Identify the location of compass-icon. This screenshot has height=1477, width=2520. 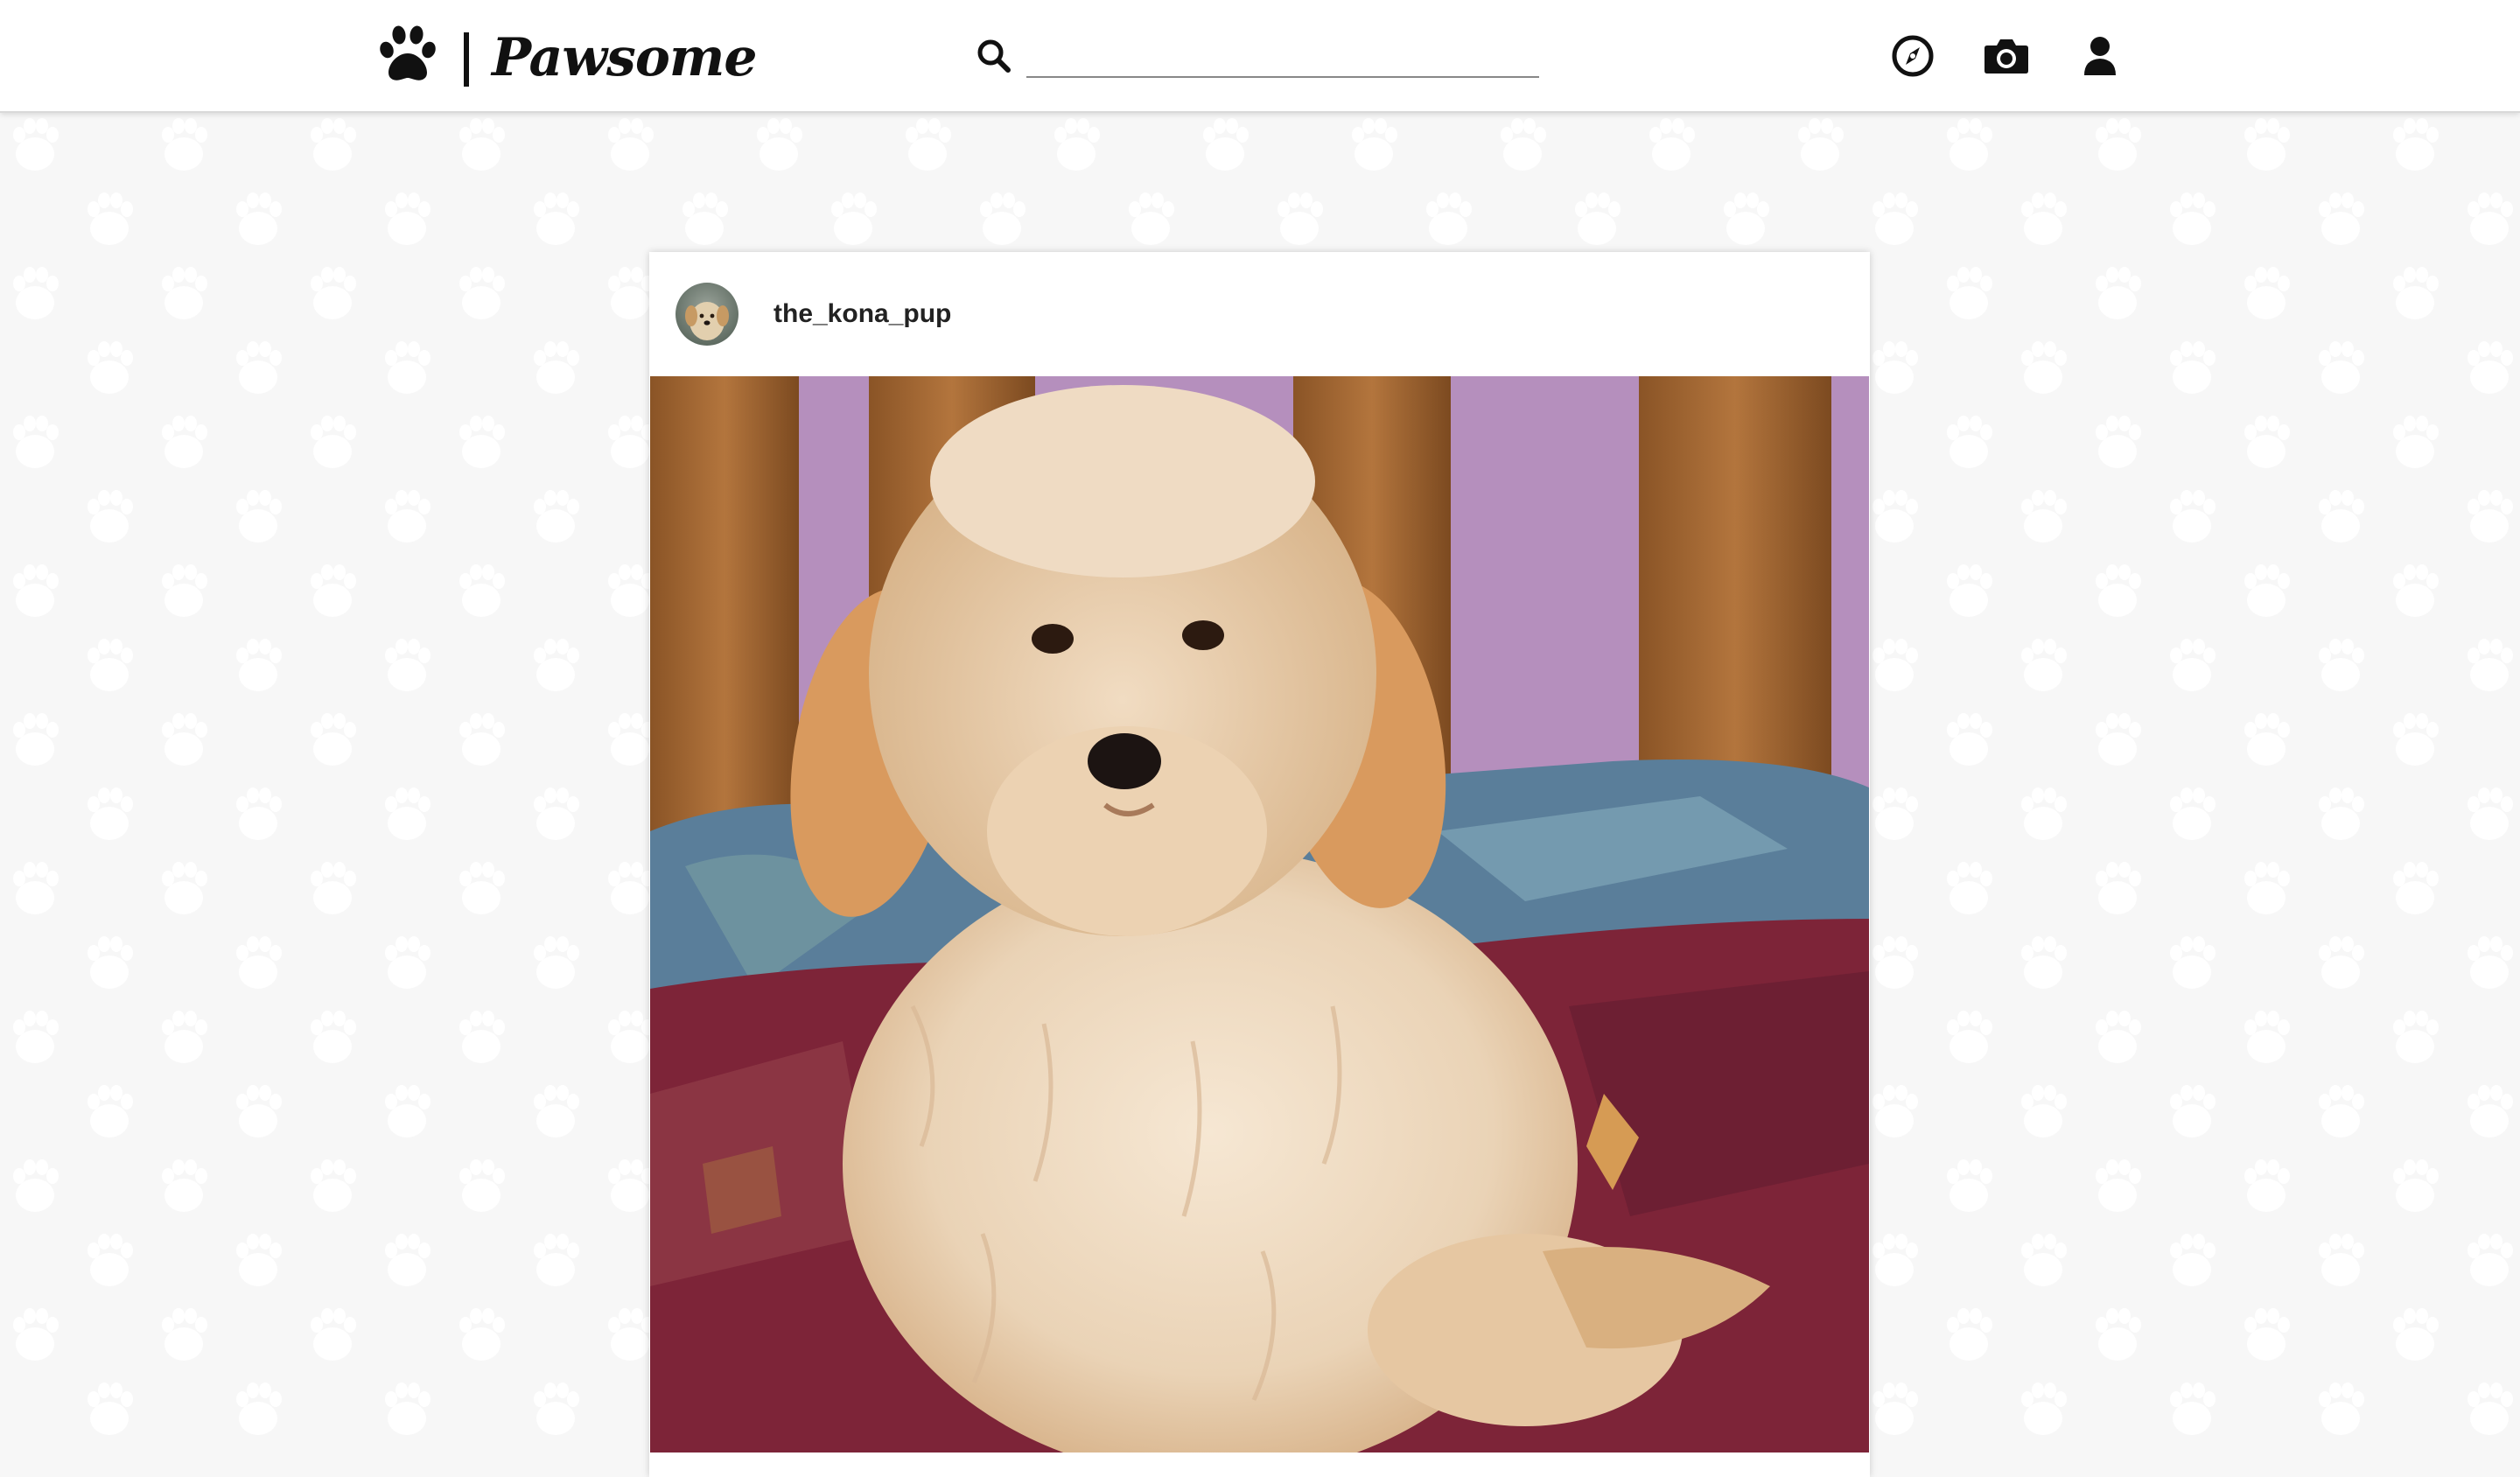
(1912, 56).